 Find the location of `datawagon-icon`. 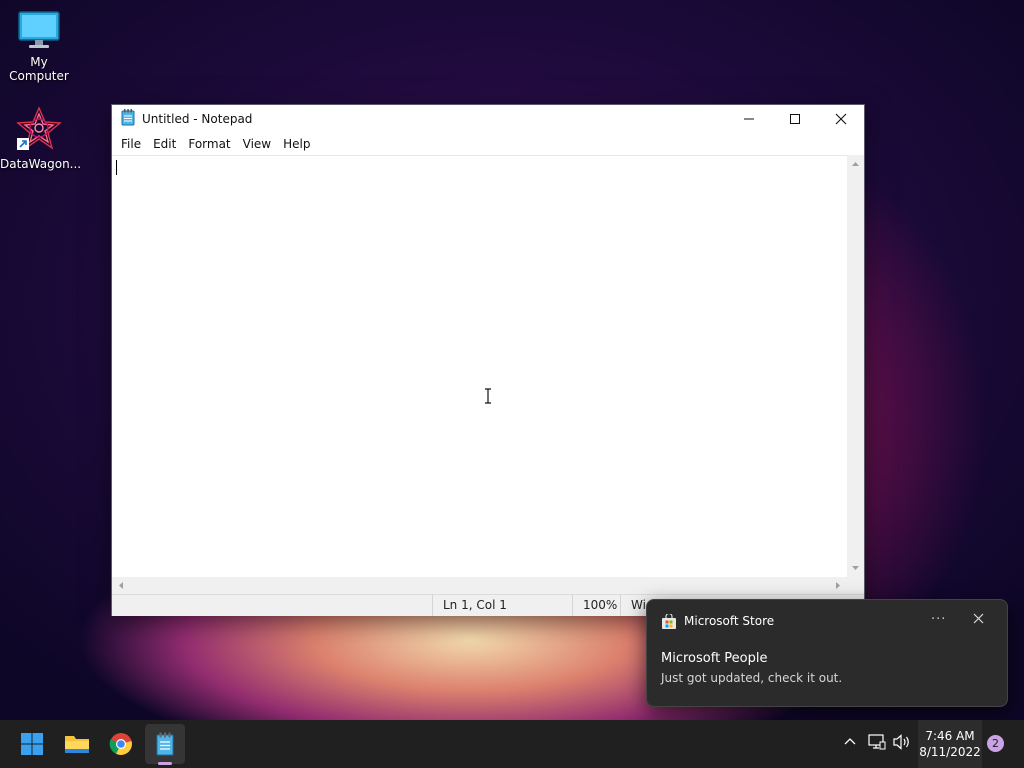

datawagon-icon is located at coordinates (39, 128).